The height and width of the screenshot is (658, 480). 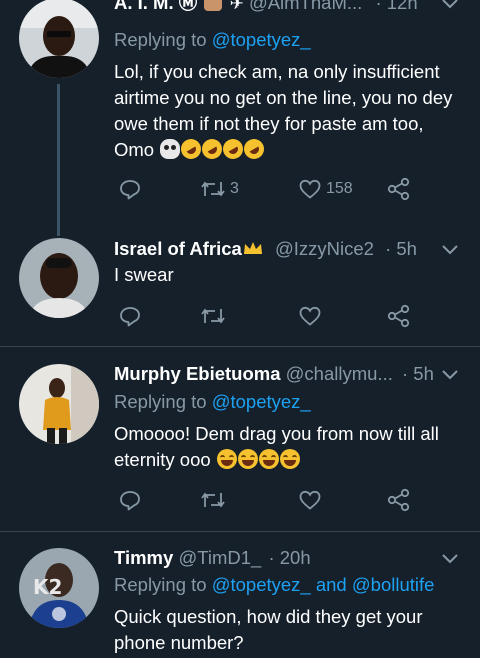 I want to click on timestamp: · 20h, so click(x=289, y=557).